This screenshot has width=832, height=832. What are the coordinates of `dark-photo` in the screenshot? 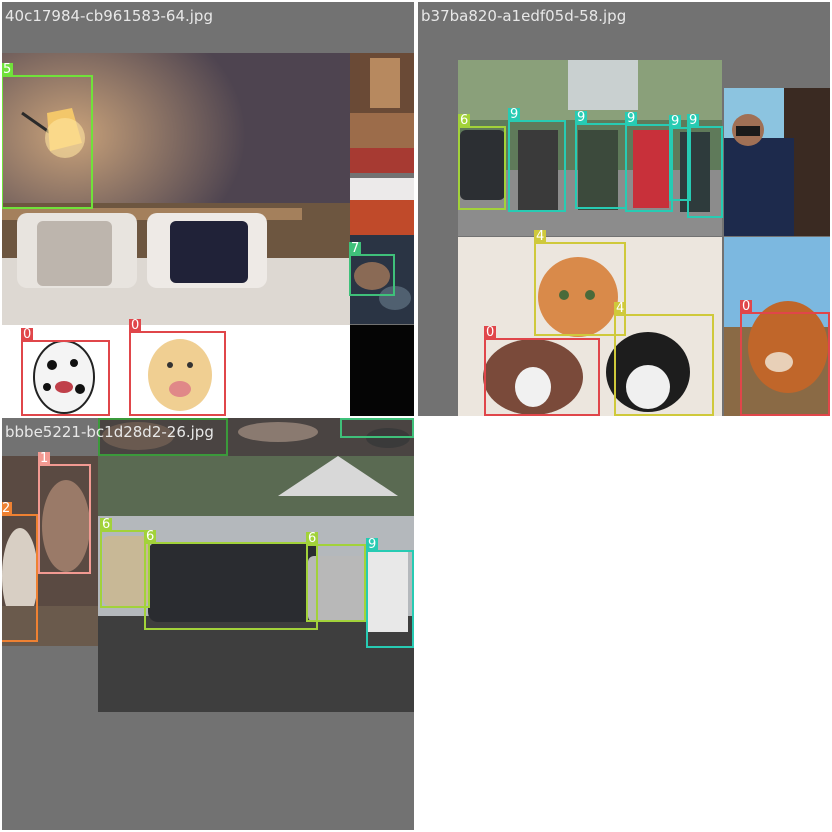 It's located at (382, 370).